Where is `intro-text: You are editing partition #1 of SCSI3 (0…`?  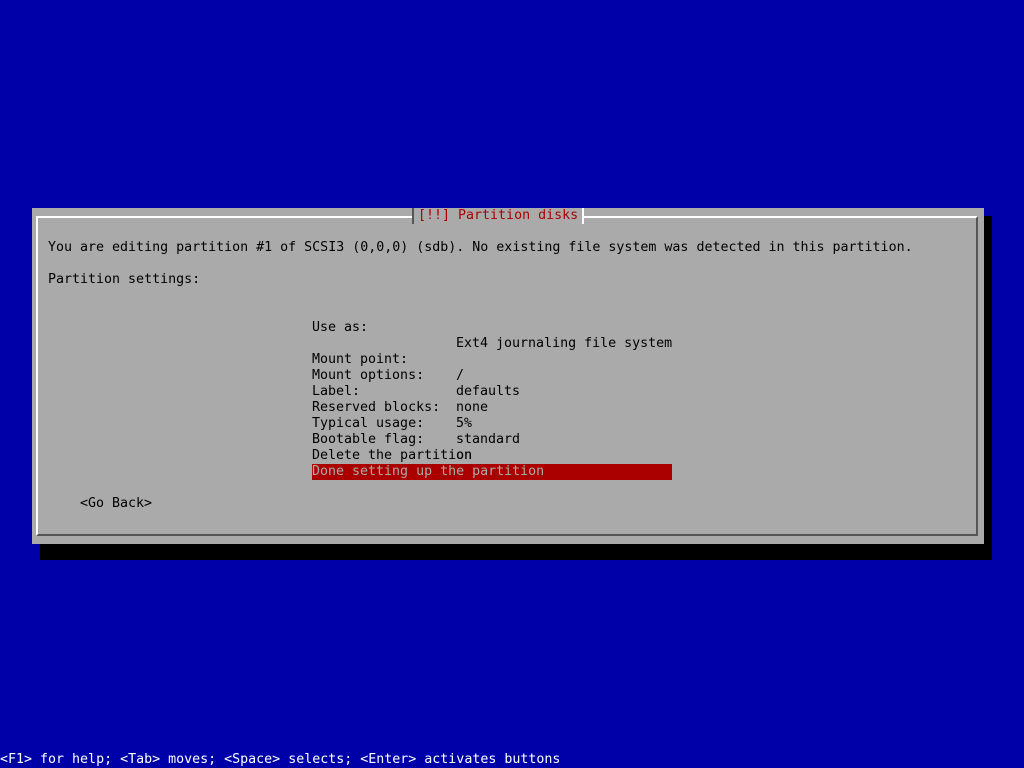
intro-text: You are editing partition #1 of SCSI3 (0… is located at coordinates (480, 247).